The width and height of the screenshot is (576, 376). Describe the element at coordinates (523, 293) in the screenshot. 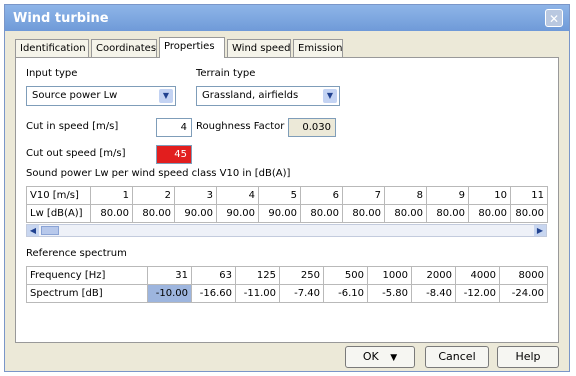

I see `spectrum-cell: -24.00` at that location.